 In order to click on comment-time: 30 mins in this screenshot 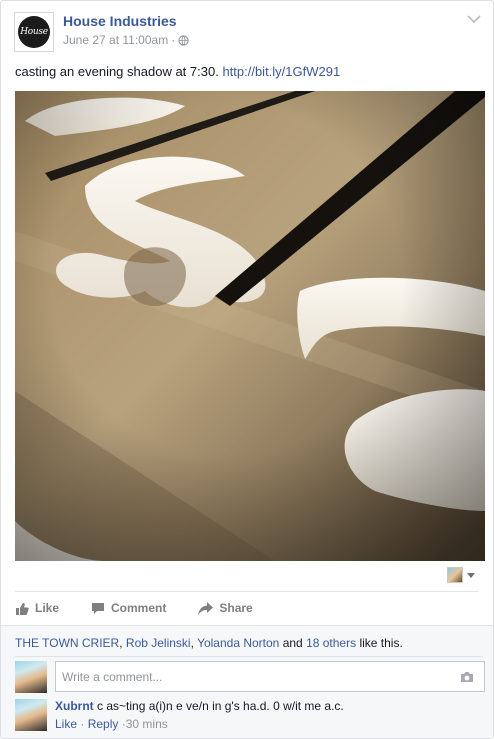, I will do `click(147, 724)`.